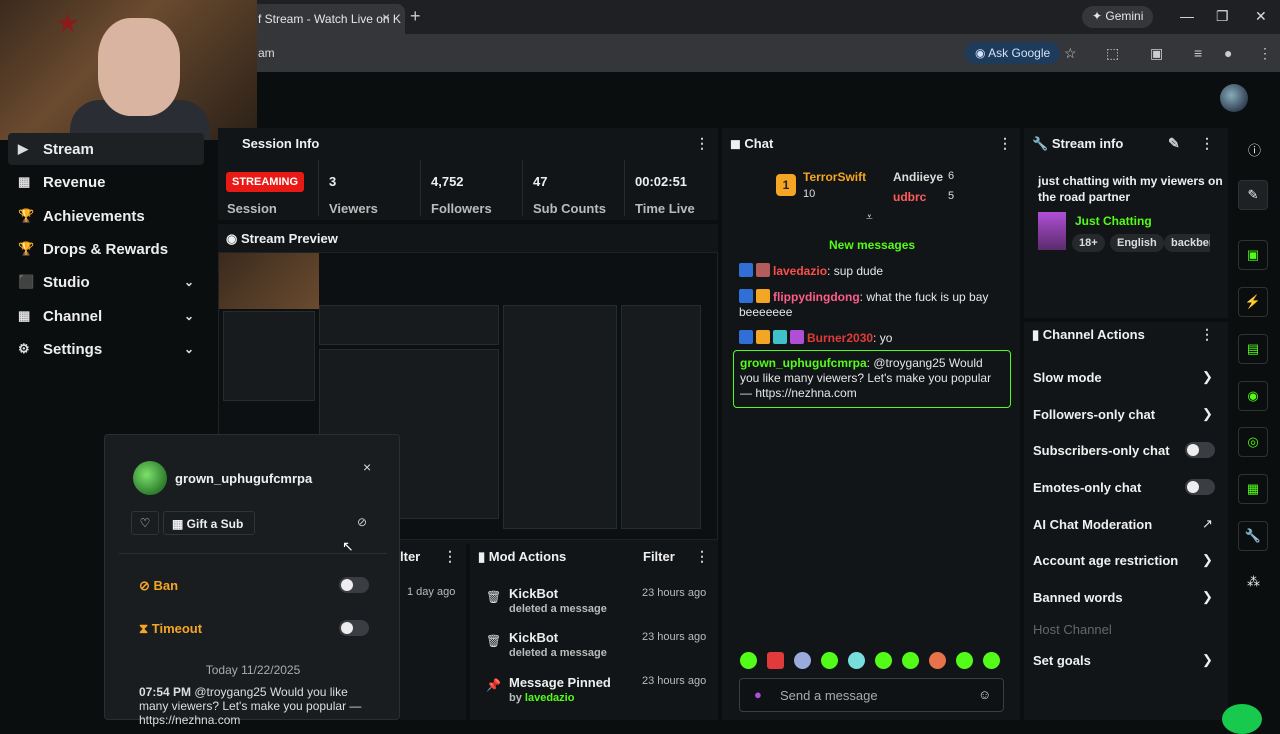 The height and width of the screenshot is (734, 1280). What do you see at coordinates (1094, 414) in the screenshot?
I see `followers-only-row: Followers-only chat` at bounding box center [1094, 414].